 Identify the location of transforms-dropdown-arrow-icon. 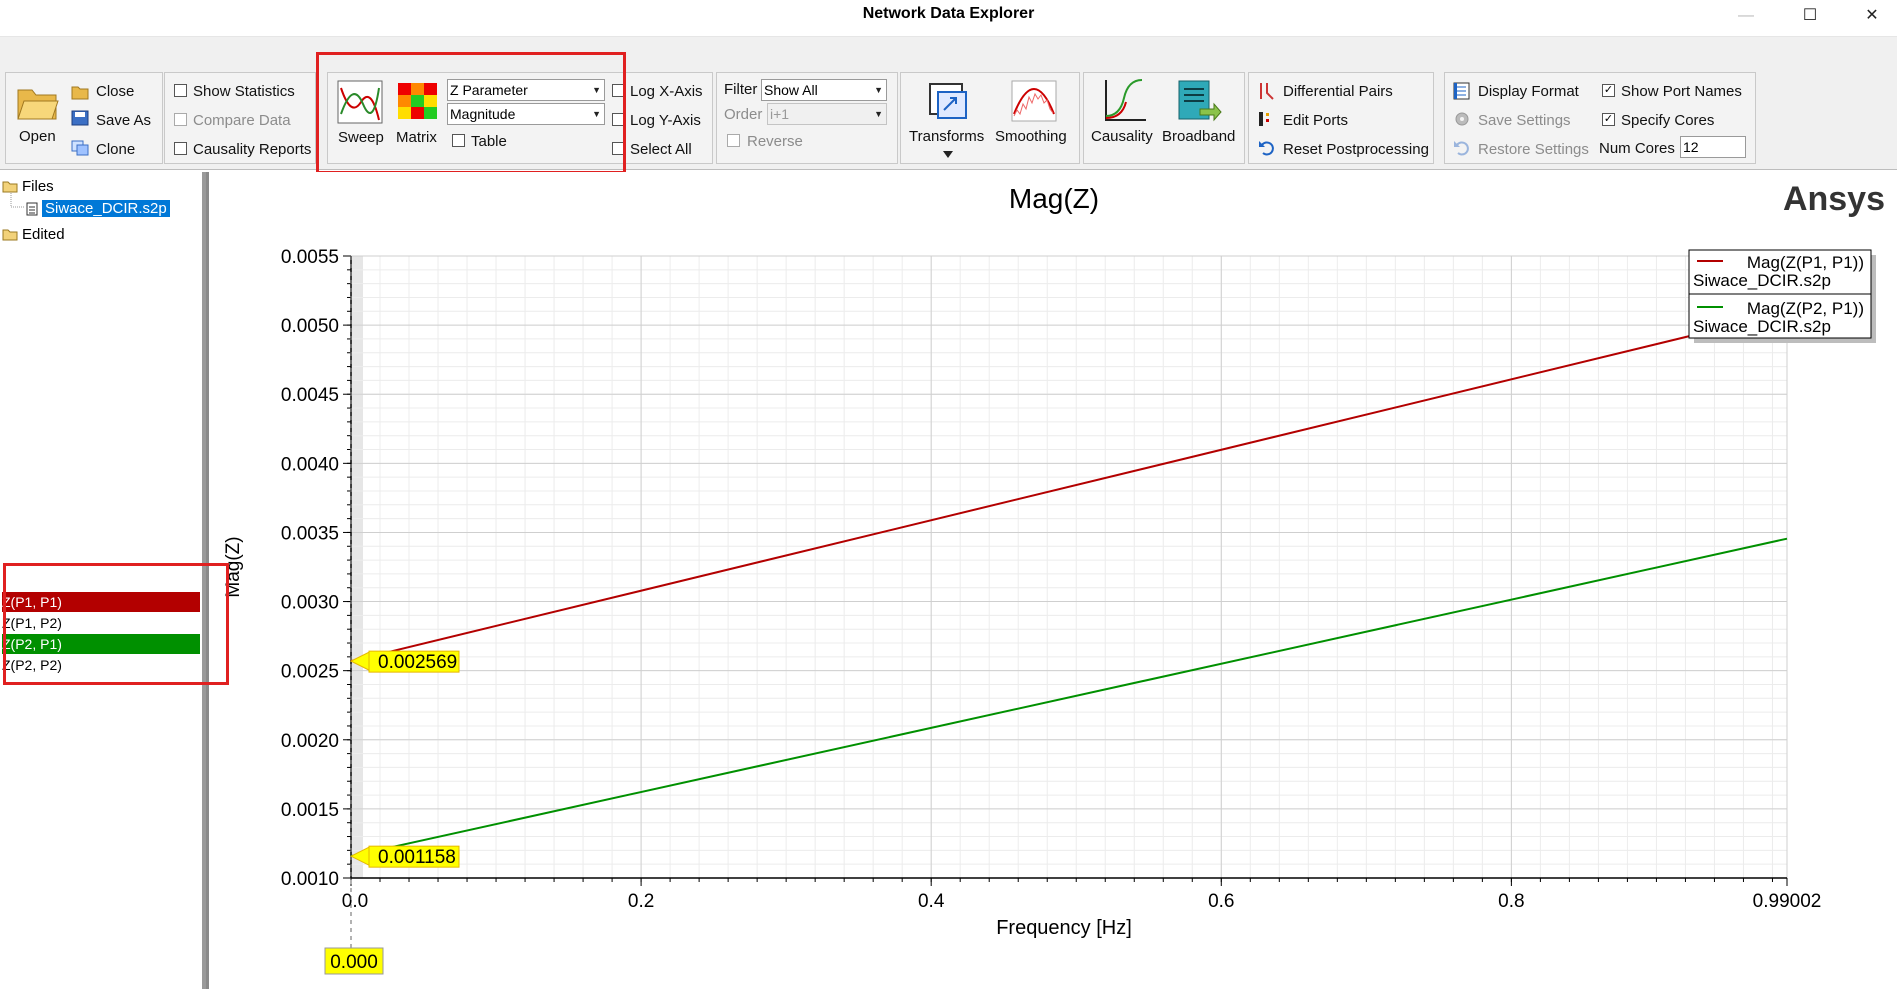
(948, 154).